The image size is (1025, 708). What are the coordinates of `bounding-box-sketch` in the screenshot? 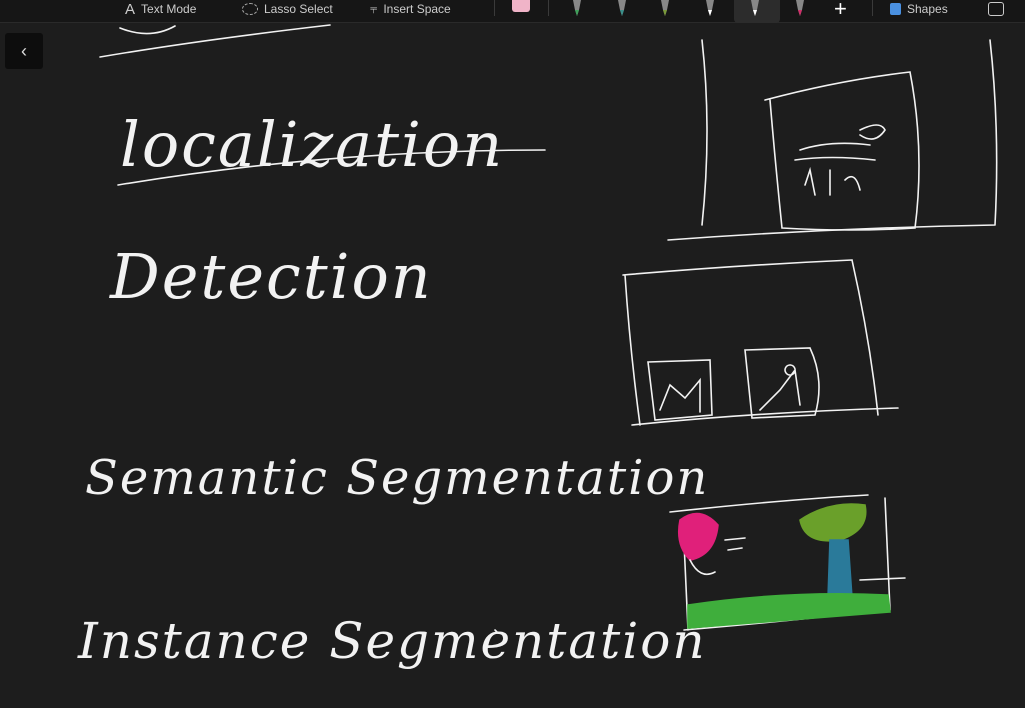 It's located at (733, 384).